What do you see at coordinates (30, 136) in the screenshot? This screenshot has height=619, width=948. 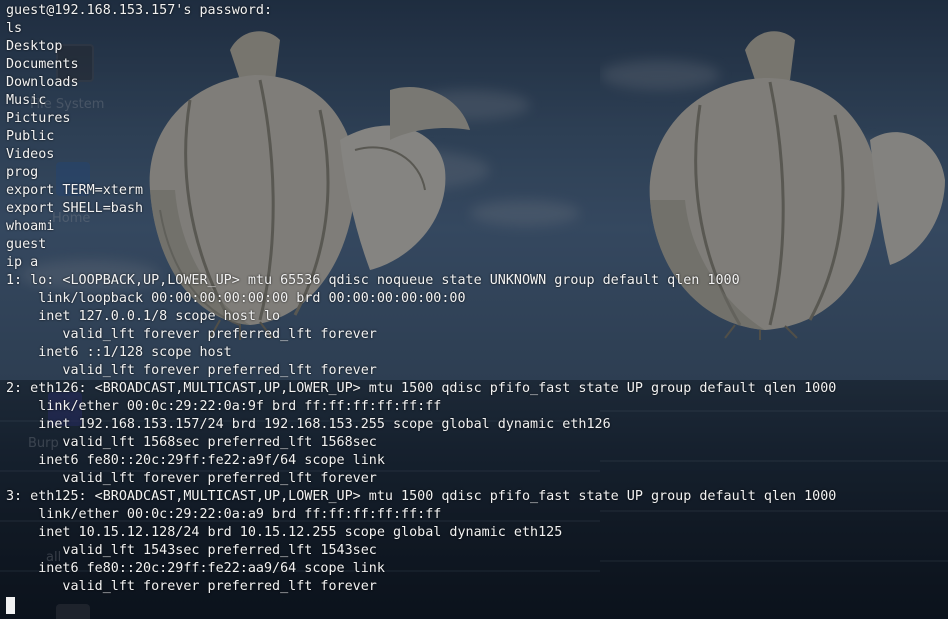 I see `terminal-line: Public` at bounding box center [30, 136].